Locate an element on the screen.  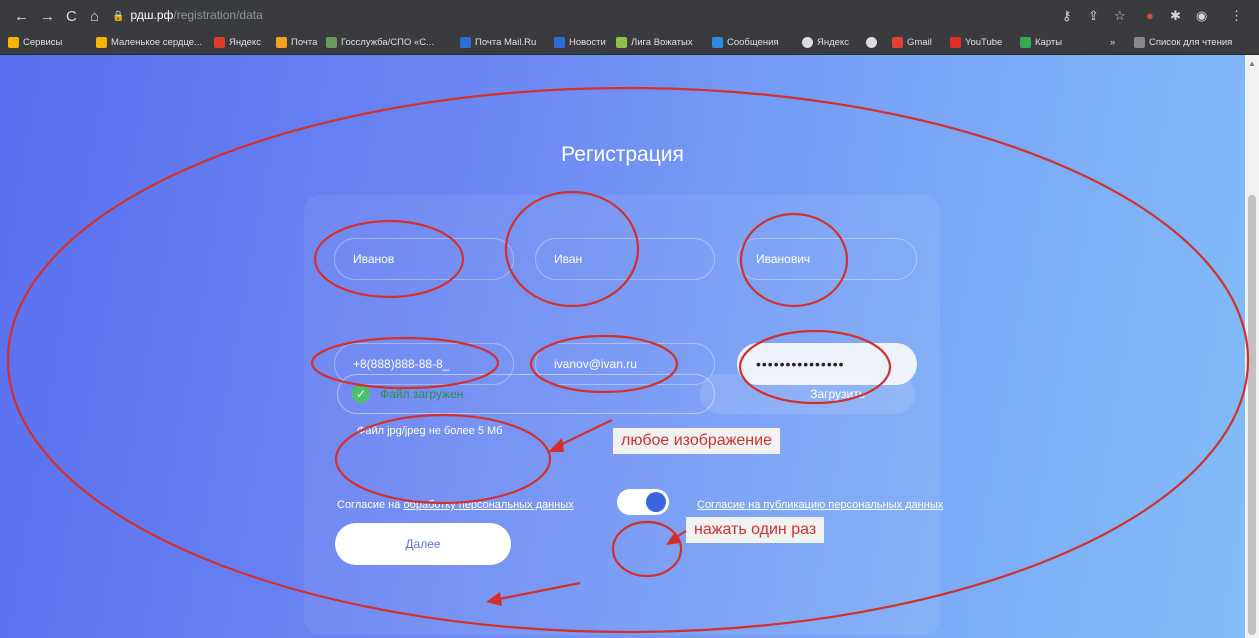
bookmark-services: Сервисы is located at coordinates (35, 42).